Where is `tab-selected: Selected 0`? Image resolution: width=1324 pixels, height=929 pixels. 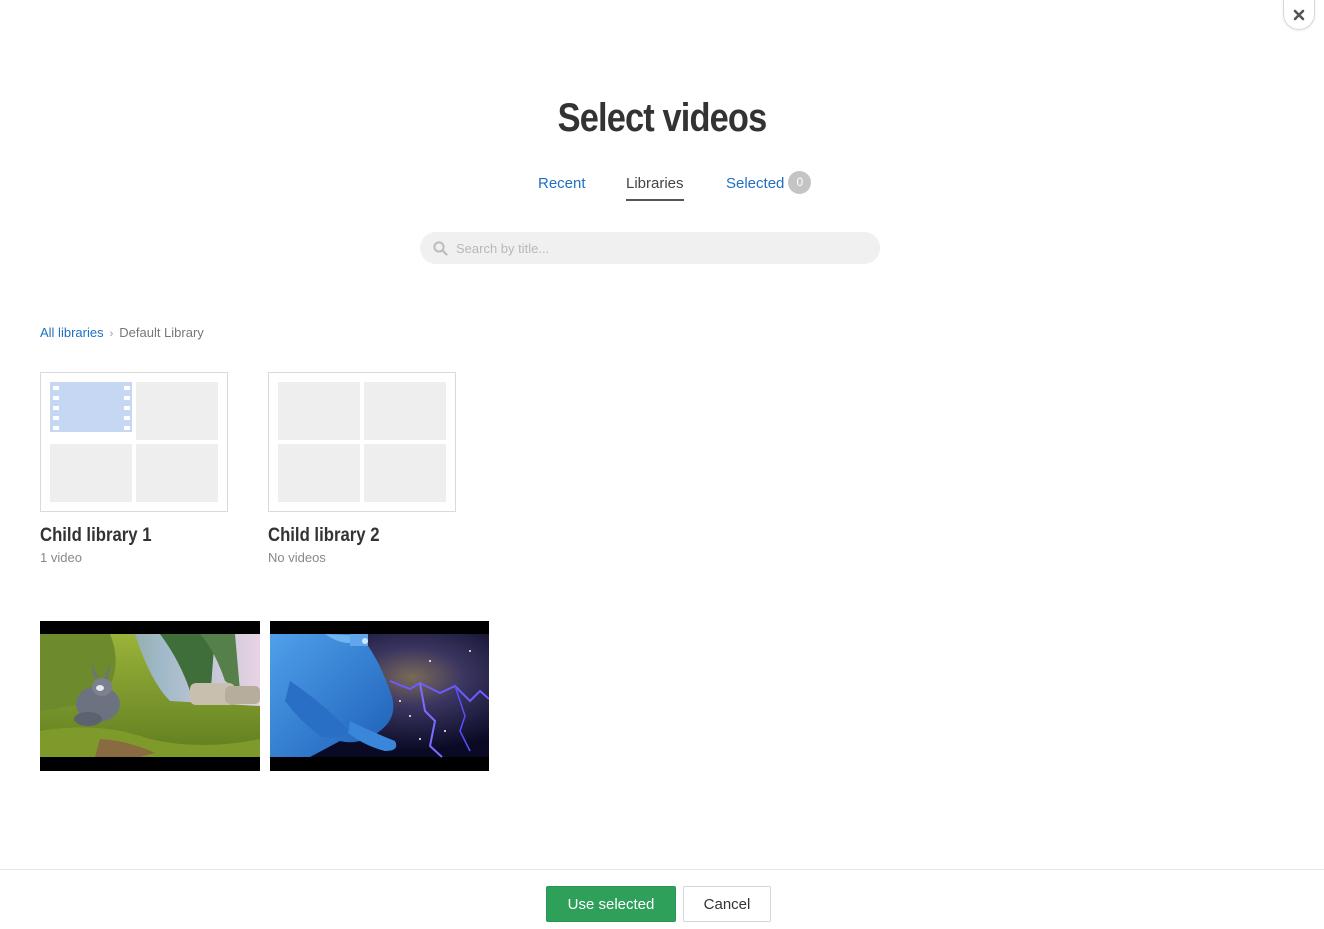 tab-selected: Selected 0 is located at coordinates (769, 186).